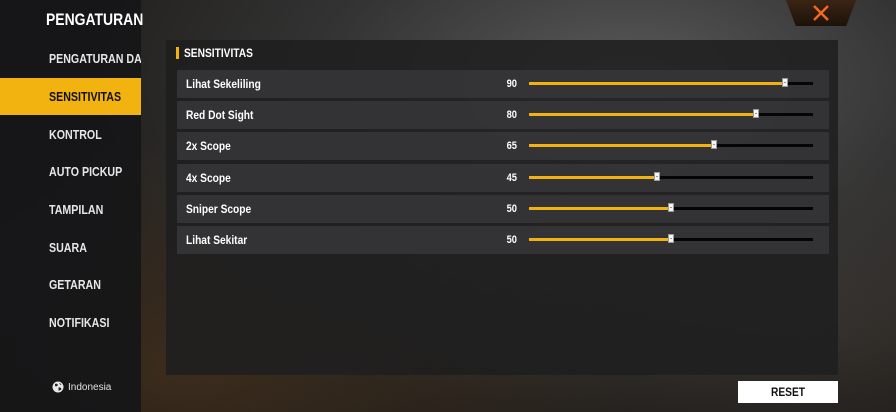 The width and height of the screenshot is (896, 412). Describe the element at coordinates (220, 115) in the screenshot. I see `slider-label: Red Dot Sight` at that location.